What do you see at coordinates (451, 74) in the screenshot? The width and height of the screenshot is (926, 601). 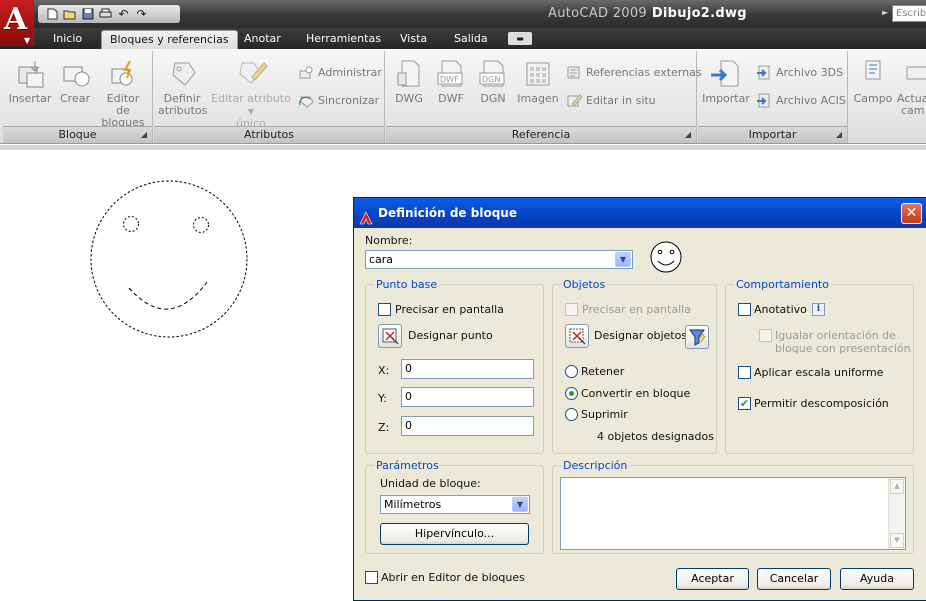 I see `attach-dwf-icon: DWF` at bounding box center [451, 74].